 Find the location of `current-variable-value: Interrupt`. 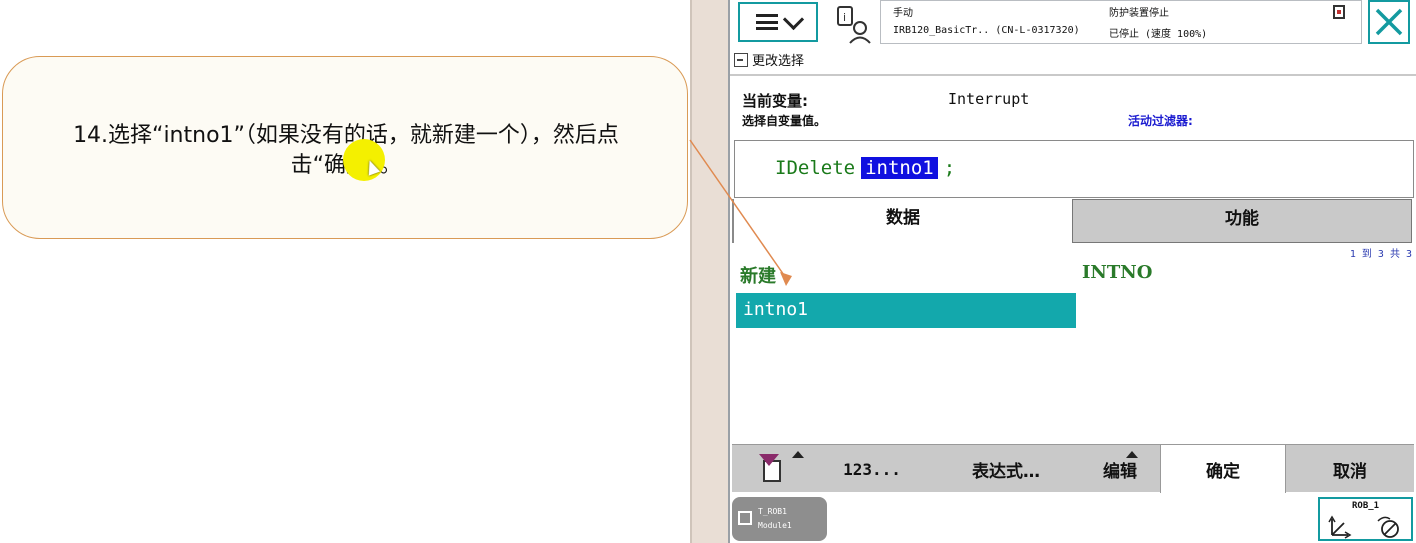

current-variable-value: Interrupt is located at coordinates (989, 99).